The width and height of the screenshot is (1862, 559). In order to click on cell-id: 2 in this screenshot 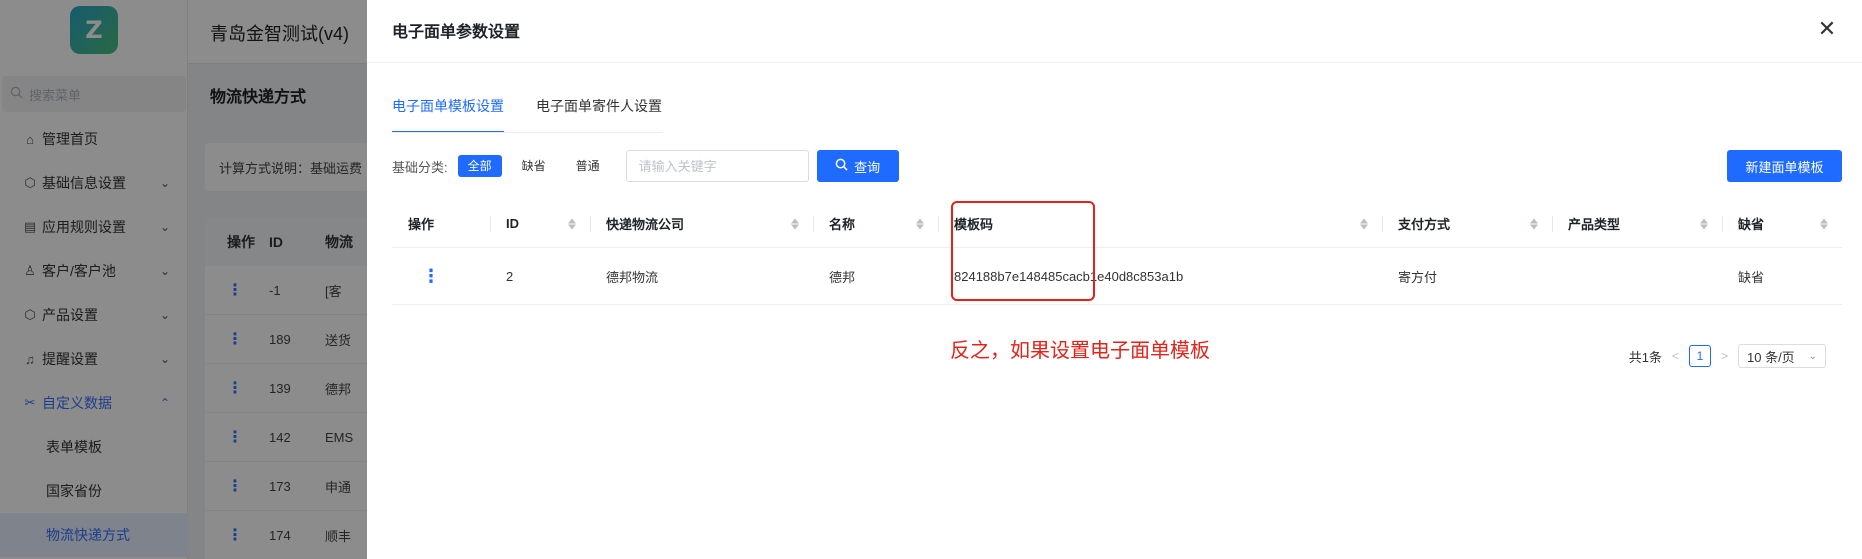, I will do `click(510, 276)`.